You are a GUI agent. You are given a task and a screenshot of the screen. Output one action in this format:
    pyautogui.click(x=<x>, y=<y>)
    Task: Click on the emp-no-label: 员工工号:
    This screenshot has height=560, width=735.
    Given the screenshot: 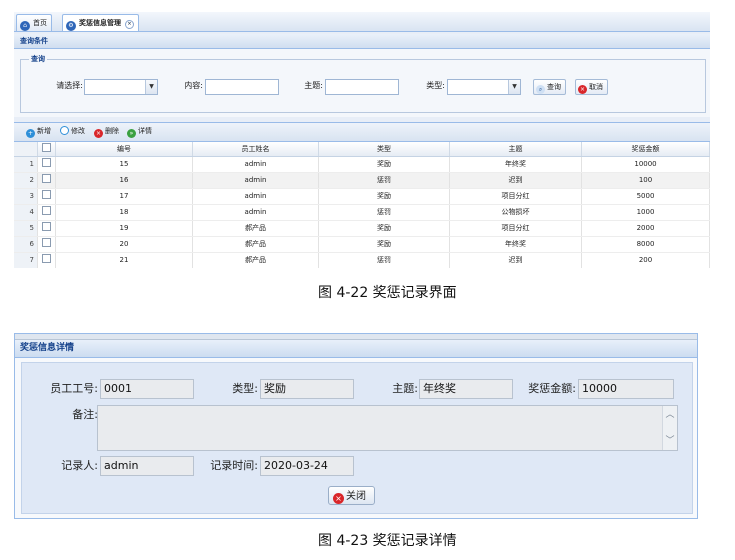 What is the action you would take?
    pyautogui.click(x=74, y=388)
    